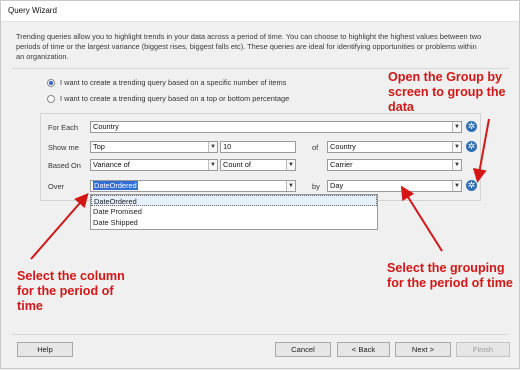  What do you see at coordinates (45, 349) in the screenshot?
I see `help-button: Help` at bounding box center [45, 349].